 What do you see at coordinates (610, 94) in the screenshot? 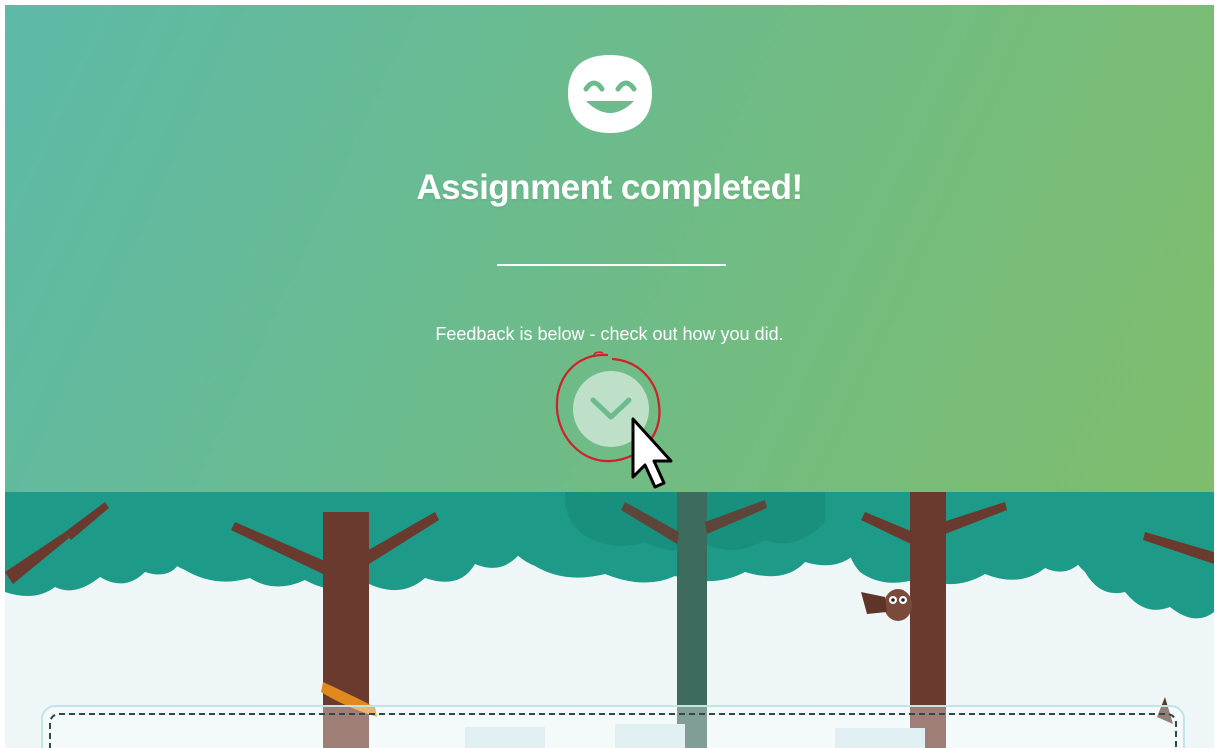
I see `smiley-face-icon` at bounding box center [610, 94].